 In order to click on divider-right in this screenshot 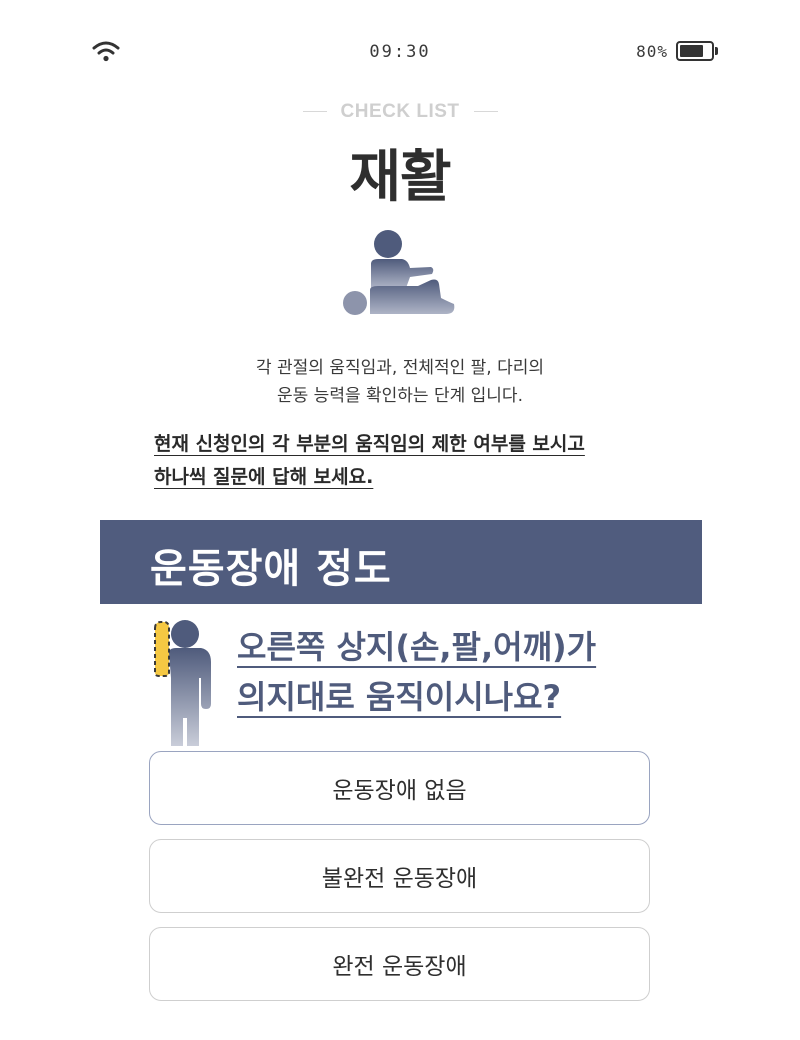, I will do `click(485, 112)`.